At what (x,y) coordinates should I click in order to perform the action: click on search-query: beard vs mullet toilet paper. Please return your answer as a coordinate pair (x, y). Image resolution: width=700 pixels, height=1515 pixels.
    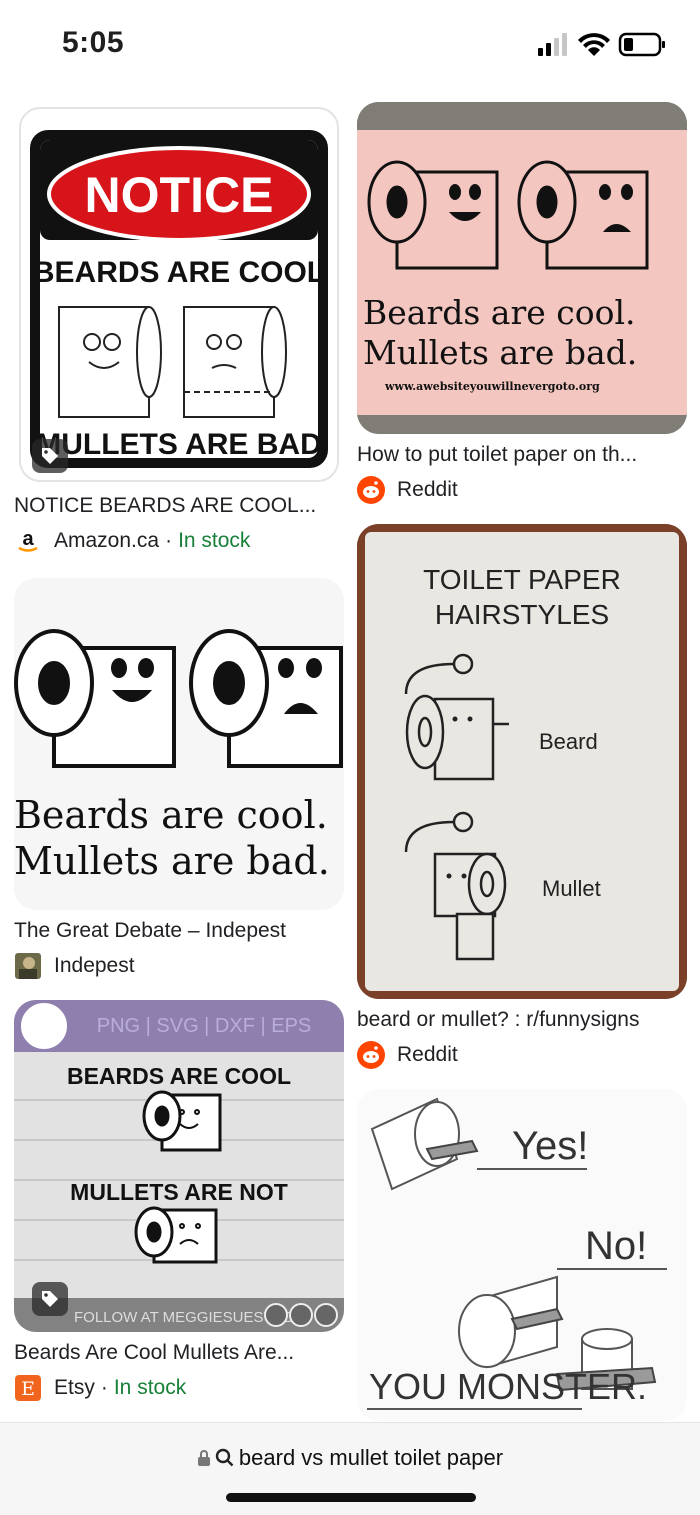
    Looking at the image, I should click on (371, 1458).